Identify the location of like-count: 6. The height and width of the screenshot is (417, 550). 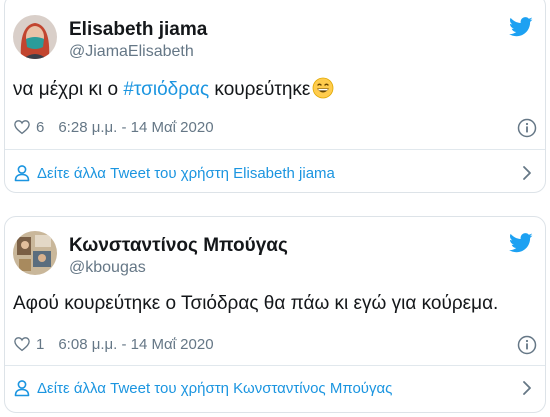
(40, 127).